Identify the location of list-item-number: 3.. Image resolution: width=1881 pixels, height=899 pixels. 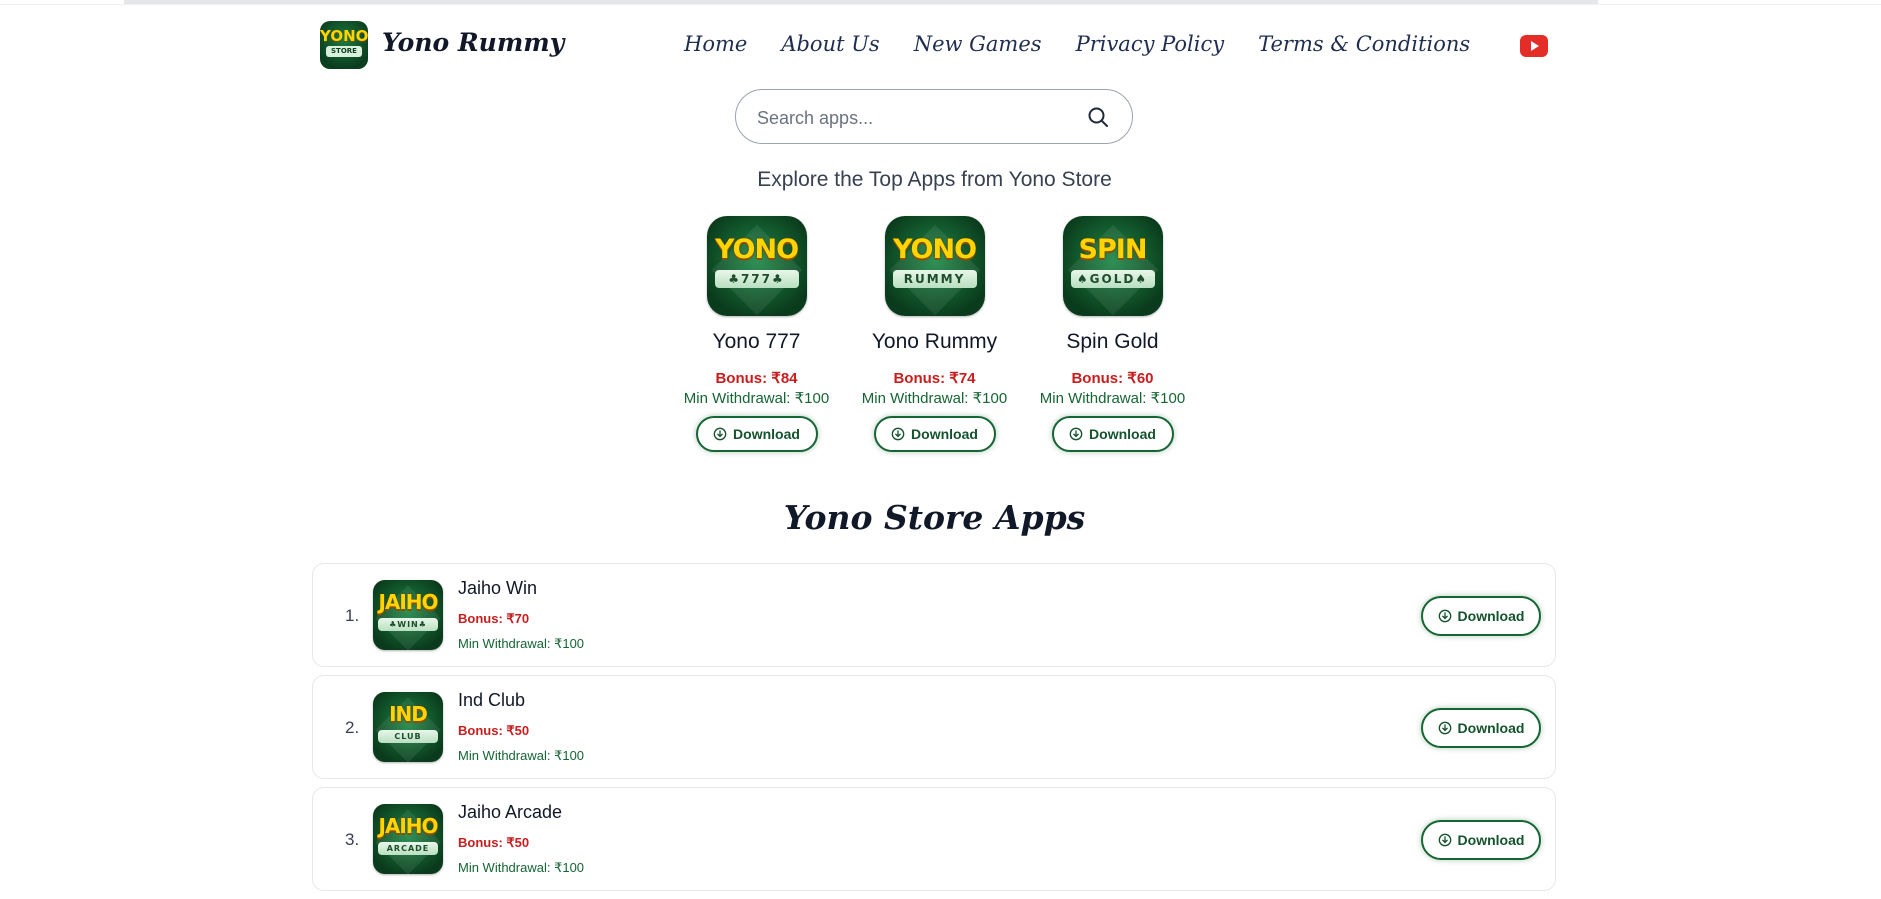
(352, 839).